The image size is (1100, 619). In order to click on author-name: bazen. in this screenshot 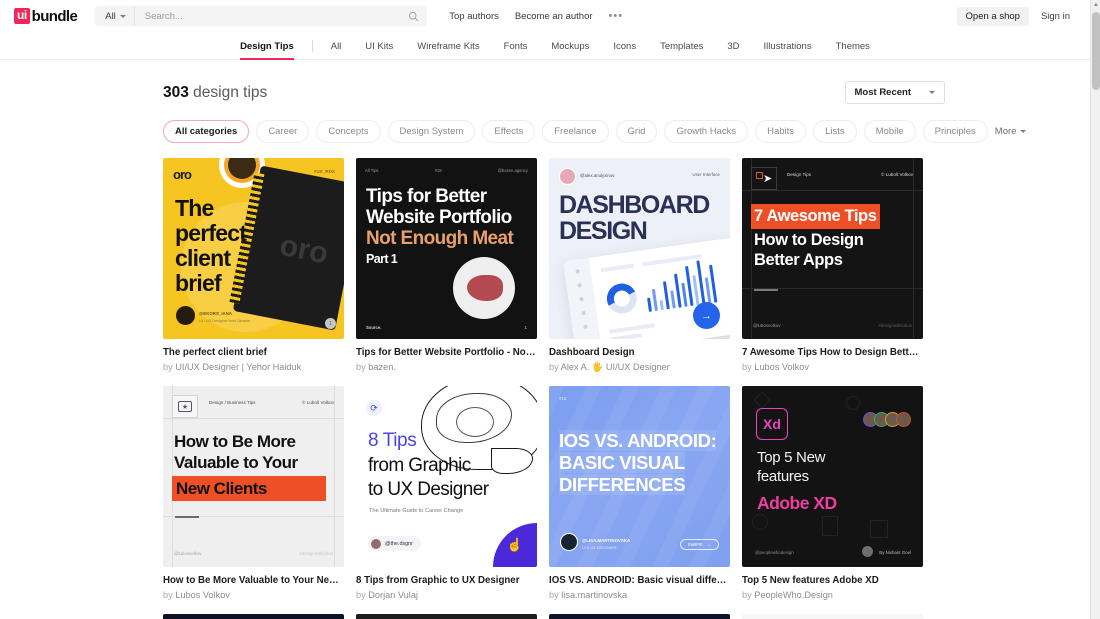, I will do `click(382, 367)`.